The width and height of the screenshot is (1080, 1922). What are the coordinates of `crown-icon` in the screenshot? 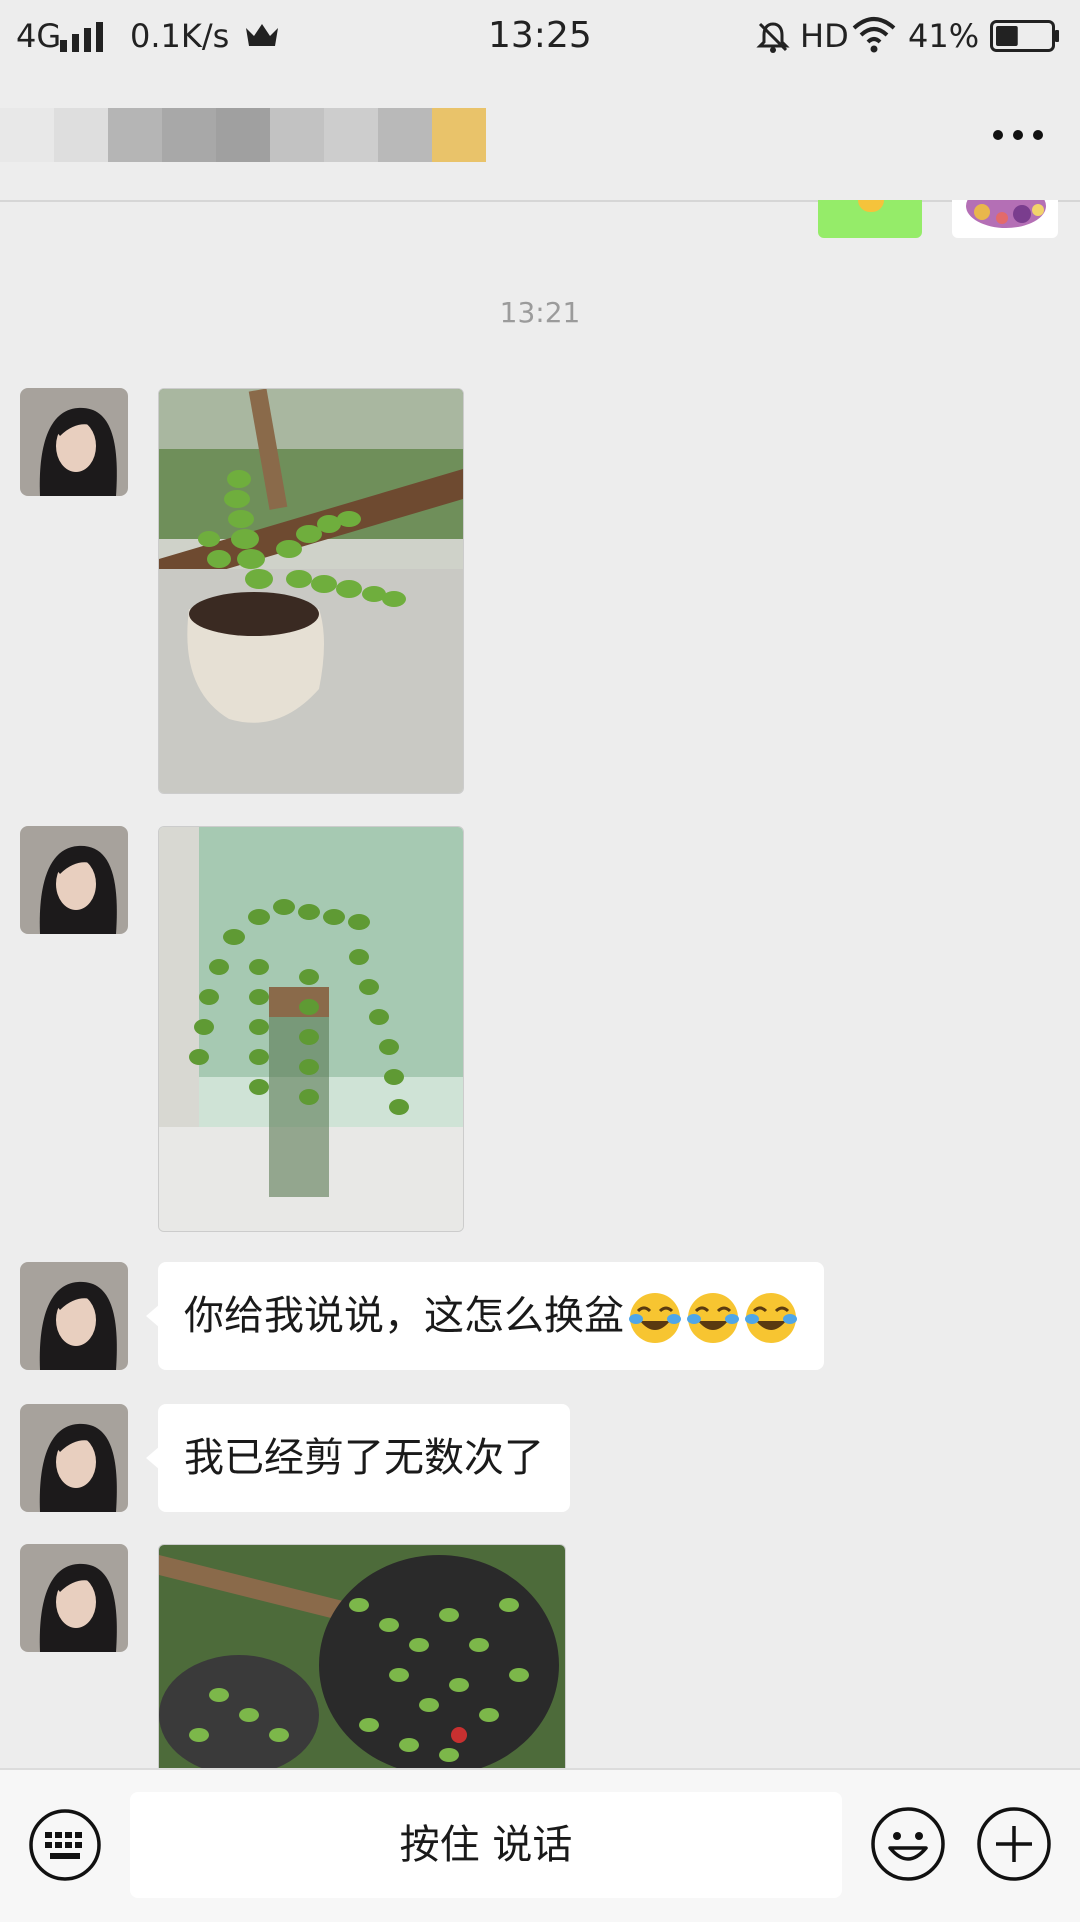 It's located at (262, 35).